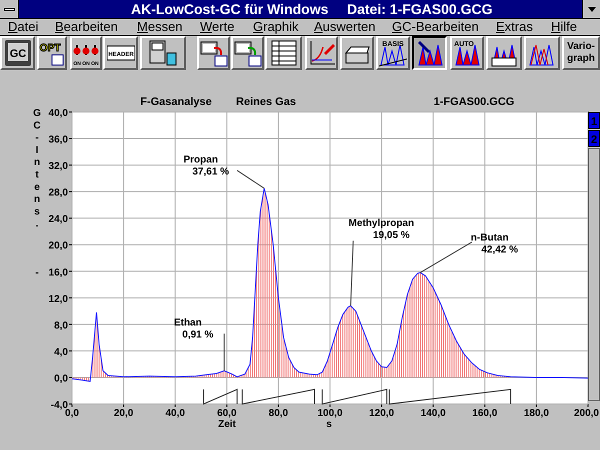  Describe the element at coordinates (23, 27) in the screenshot. I see `menu-item: Datei` at that location.